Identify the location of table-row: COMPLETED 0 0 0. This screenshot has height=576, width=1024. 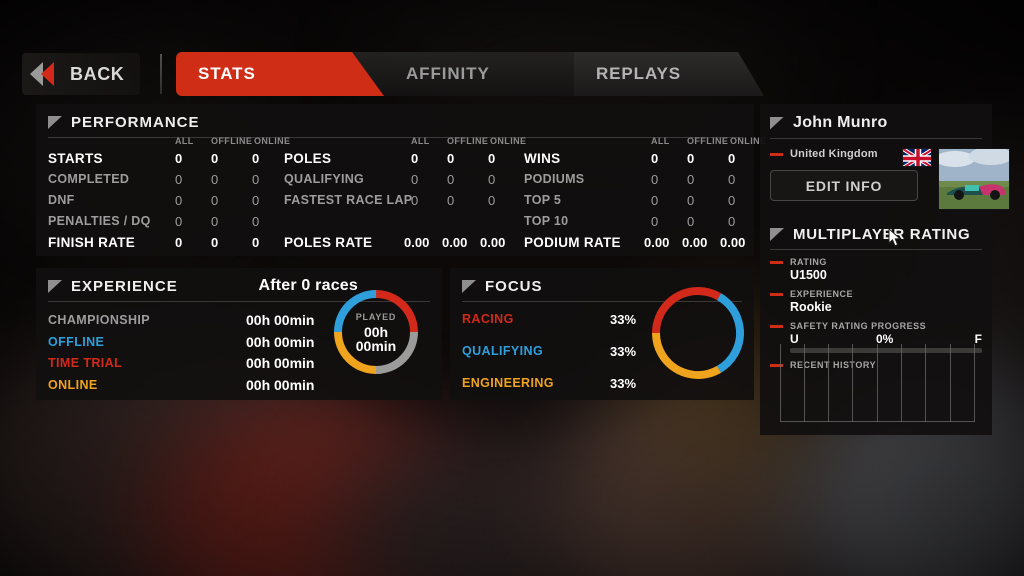
(162, 181).